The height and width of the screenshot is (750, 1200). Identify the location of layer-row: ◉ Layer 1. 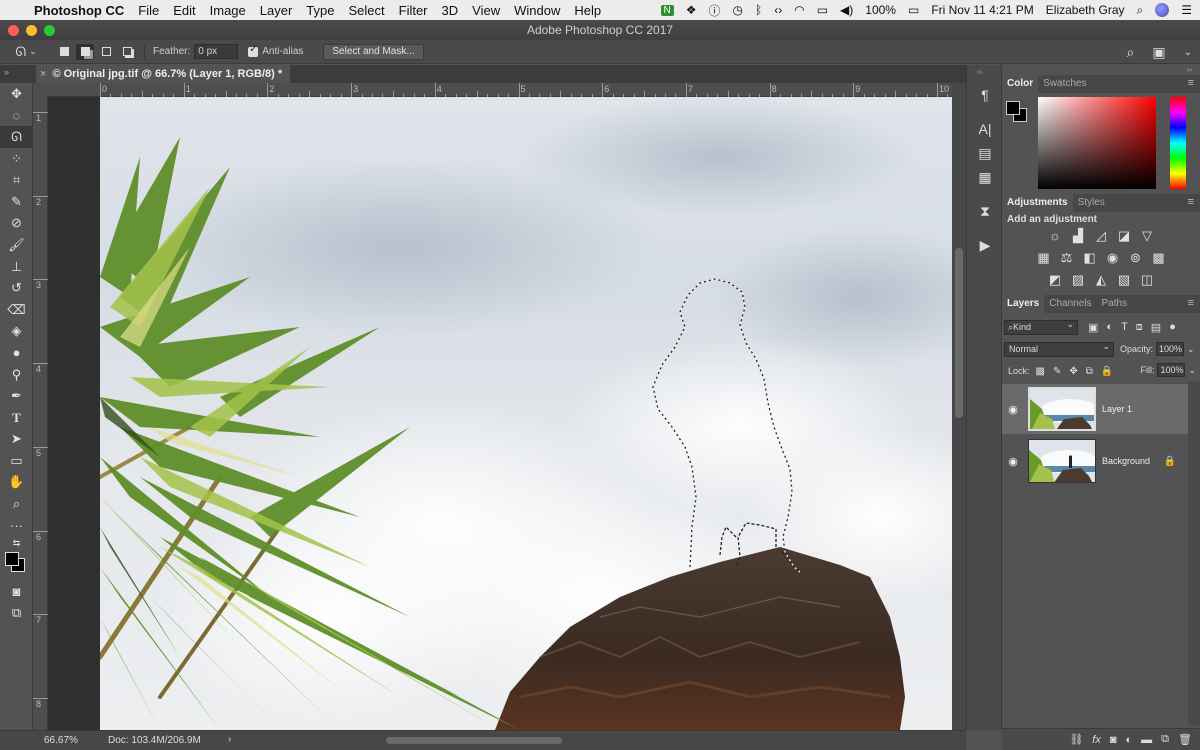
(1095, 409).